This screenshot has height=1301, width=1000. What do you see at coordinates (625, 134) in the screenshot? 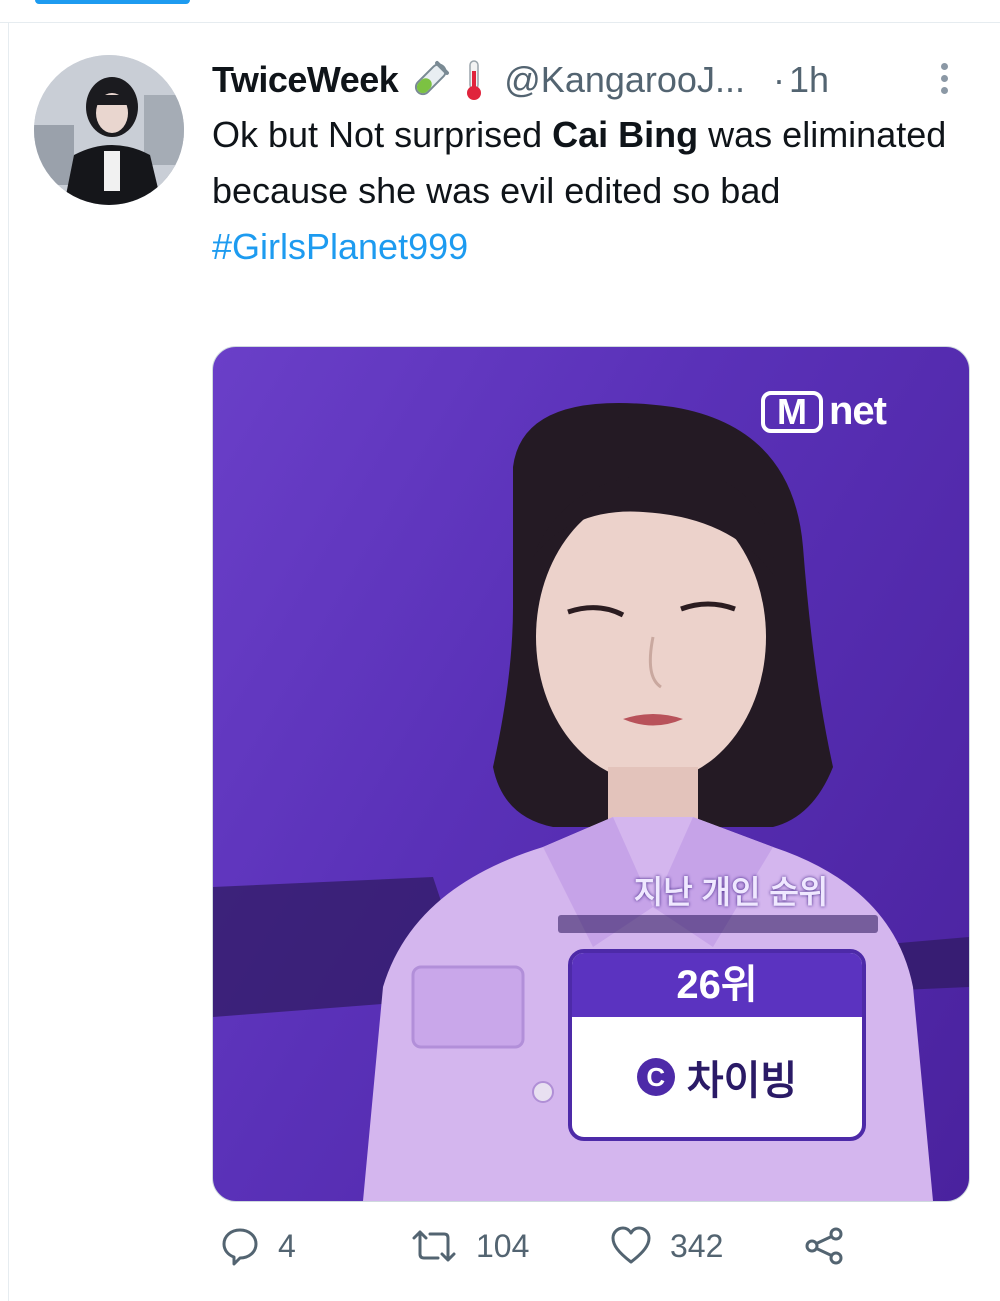
I see `tweet-text-bold: Cai Bing` at bounding box center [625, 134].